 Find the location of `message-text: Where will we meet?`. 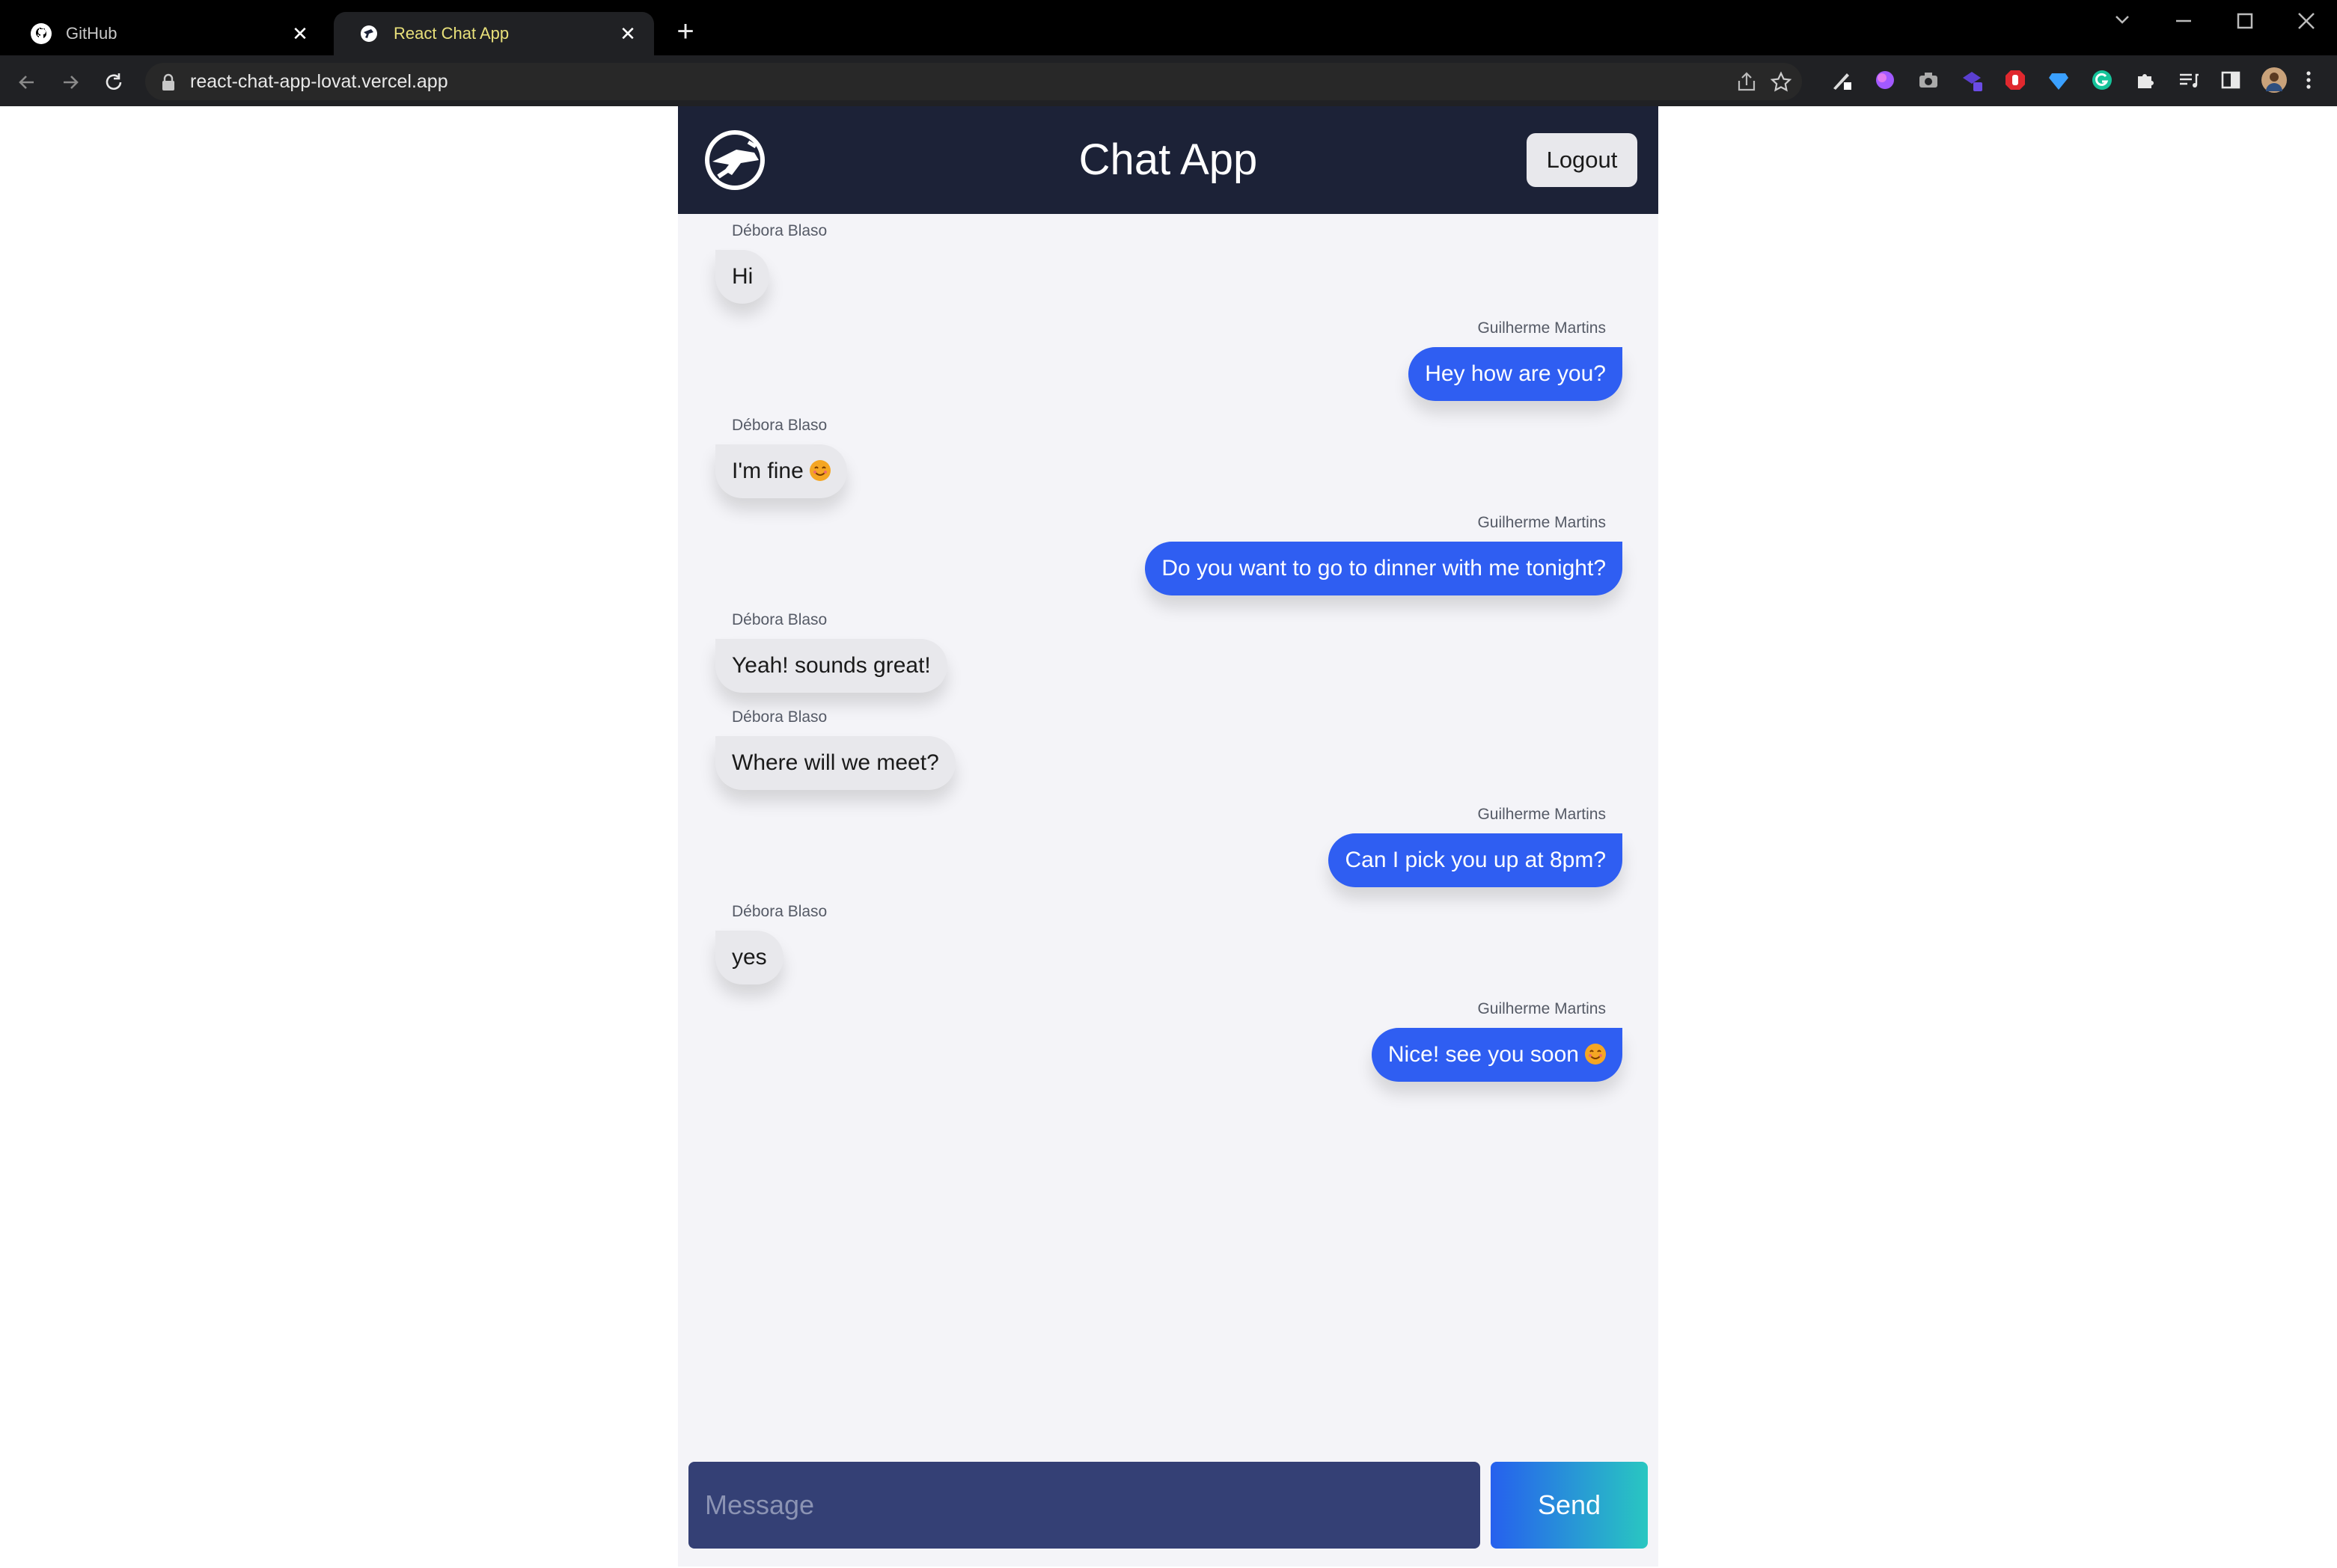

message-text: Where will we meet? is located at coordinates (835, 762).